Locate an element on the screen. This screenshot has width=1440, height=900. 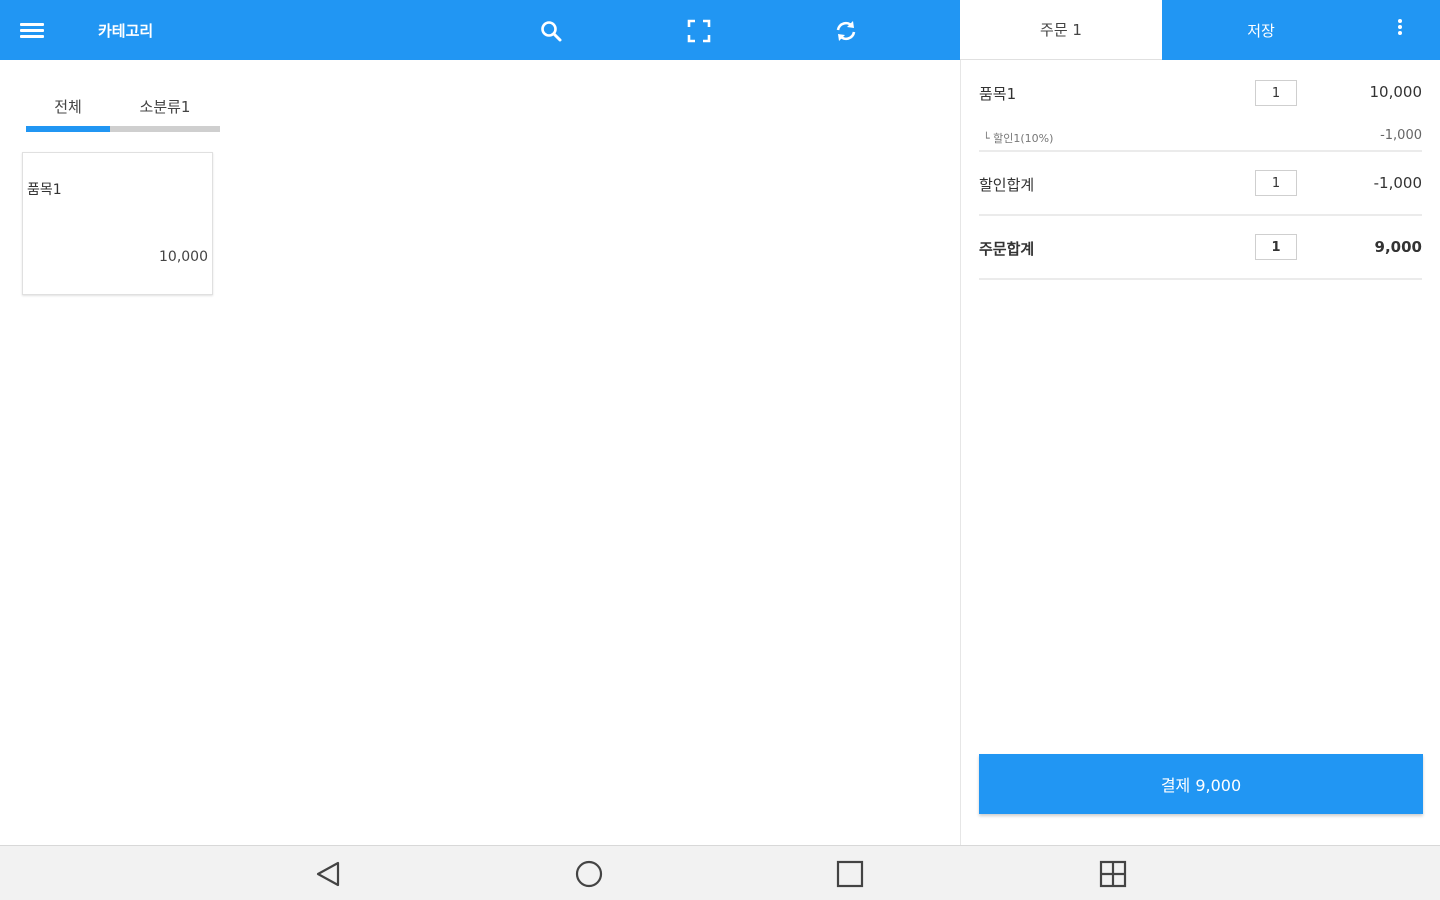
product-price: 10,000 is located at coordinates (183, 257).